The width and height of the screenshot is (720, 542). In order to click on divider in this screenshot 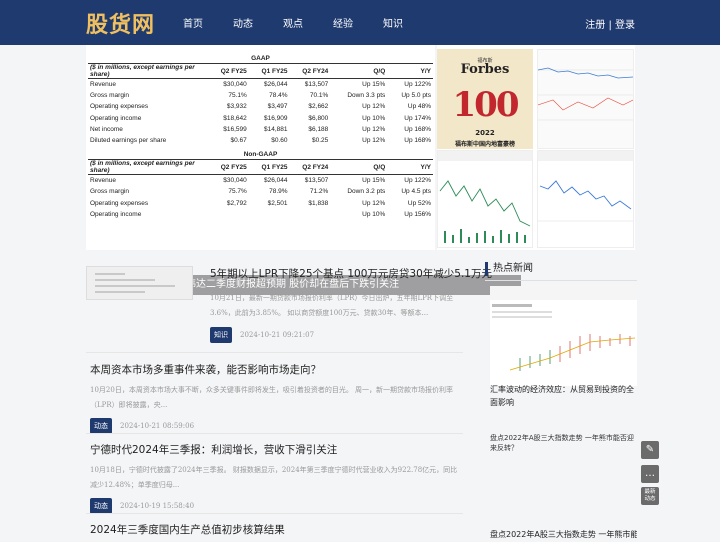, I will do `click(274, 433)`.